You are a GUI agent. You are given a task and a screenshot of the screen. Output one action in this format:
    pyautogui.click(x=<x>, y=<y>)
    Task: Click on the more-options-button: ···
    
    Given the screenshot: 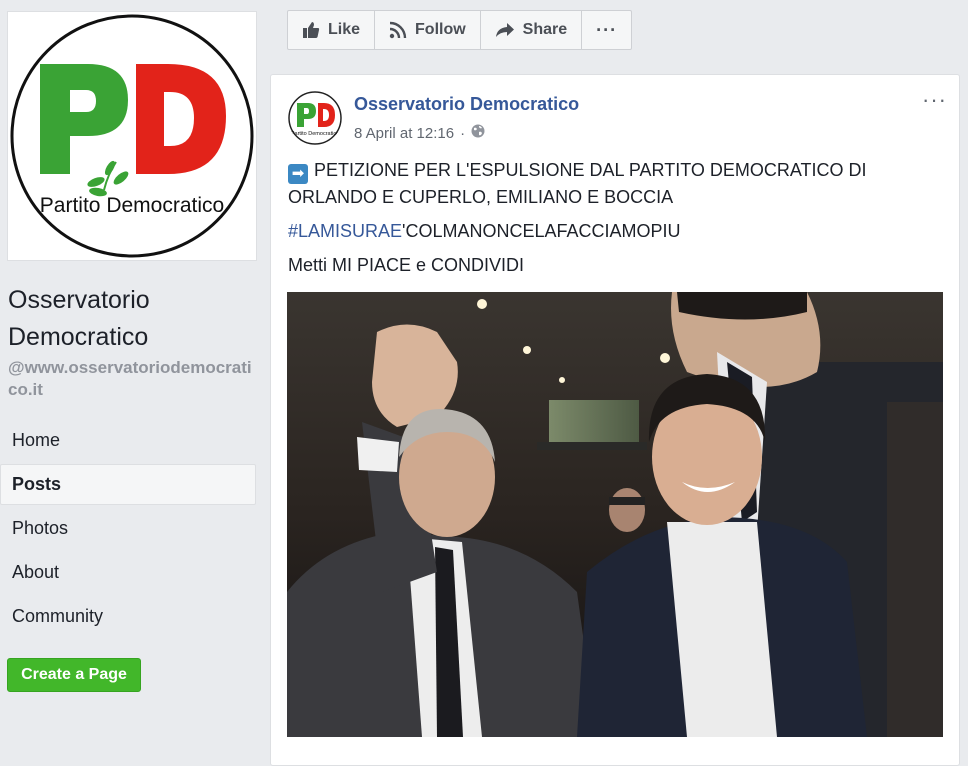 What is the action you would take?
    pyautogui.click(x=606, y=30)
    